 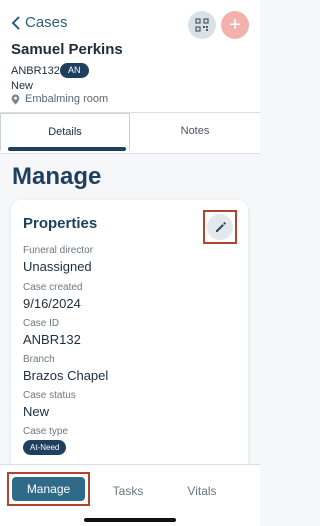 What do you see at coordinates (15, 99) in the screenshot?
I see `location-pin-icon` at bounding box center [15, 99].